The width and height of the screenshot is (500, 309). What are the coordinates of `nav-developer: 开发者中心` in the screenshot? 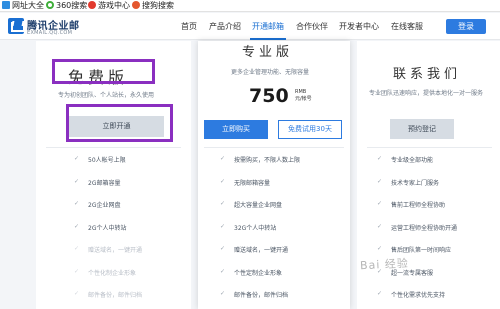 It's located at (359, 26).